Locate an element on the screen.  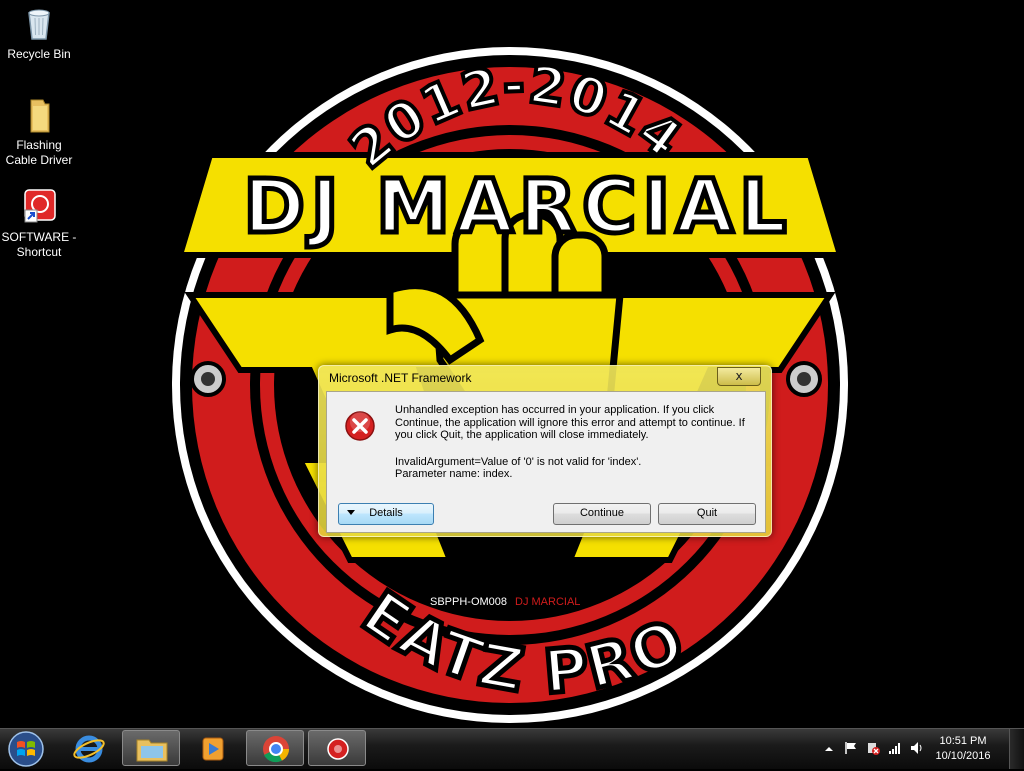
recycle-bin-icon is located at coordinates (39, 25).